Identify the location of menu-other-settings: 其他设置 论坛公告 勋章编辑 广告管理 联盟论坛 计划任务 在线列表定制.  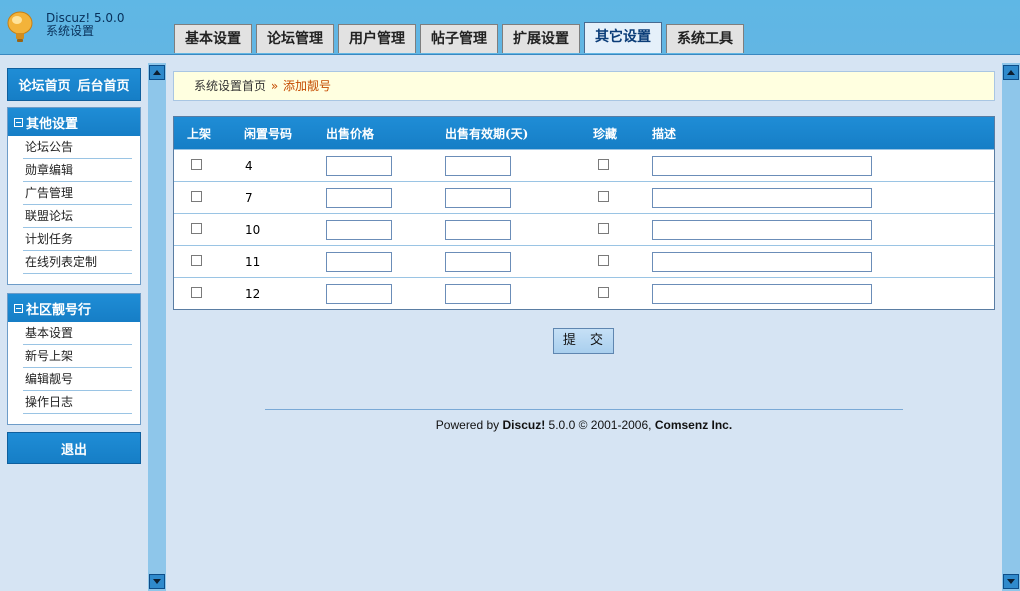
(74, 196).